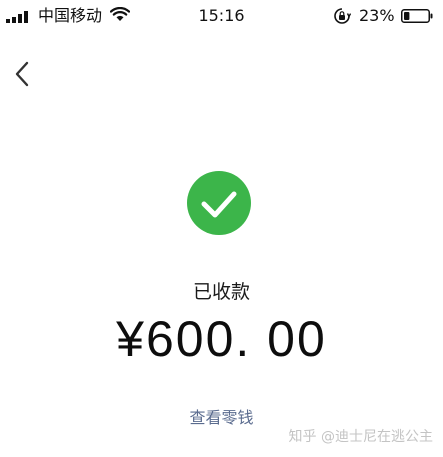 Image resolution: width=443 pixels, height=457 pixels. I want to click on received-amount: ¥600. 00, so click(221, 339).